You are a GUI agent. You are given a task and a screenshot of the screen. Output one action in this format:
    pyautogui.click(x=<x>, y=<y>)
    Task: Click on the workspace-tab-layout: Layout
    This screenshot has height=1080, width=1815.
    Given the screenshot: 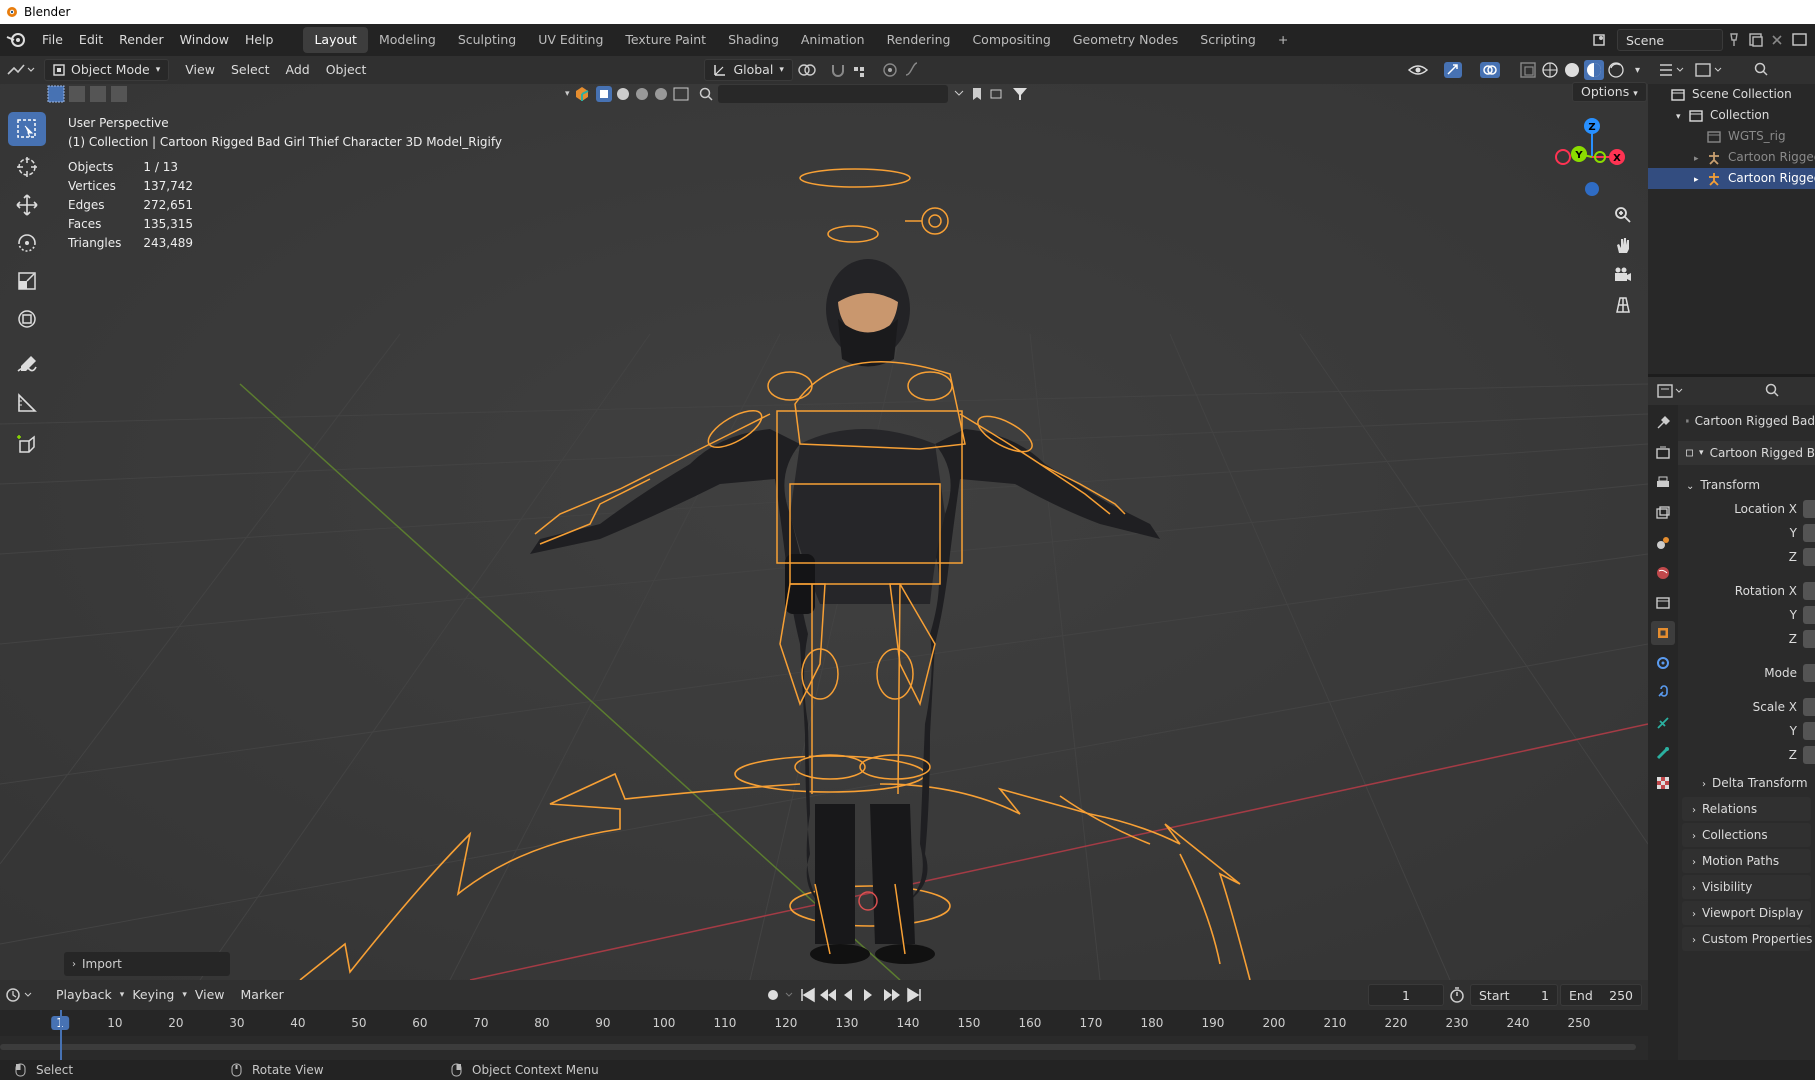 What is the action you would take?
    pyautogui.click(x=335, y=40)
    